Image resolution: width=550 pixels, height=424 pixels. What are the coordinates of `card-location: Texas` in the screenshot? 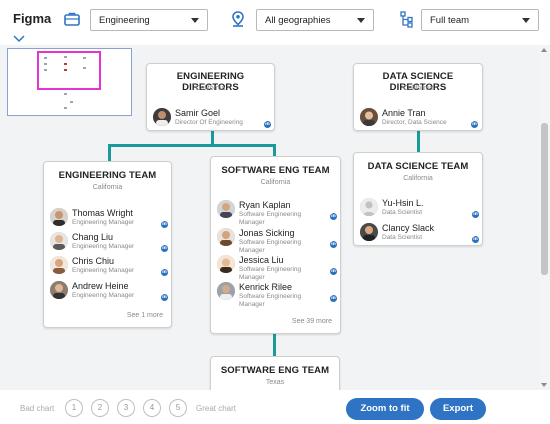 It's located at (275, 382).